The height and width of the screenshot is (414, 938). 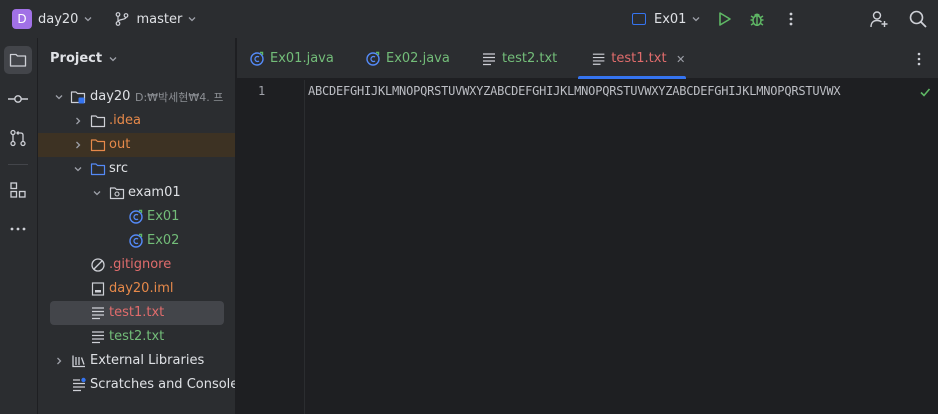 I want to click on debug-button, so click(x=757, y=19).